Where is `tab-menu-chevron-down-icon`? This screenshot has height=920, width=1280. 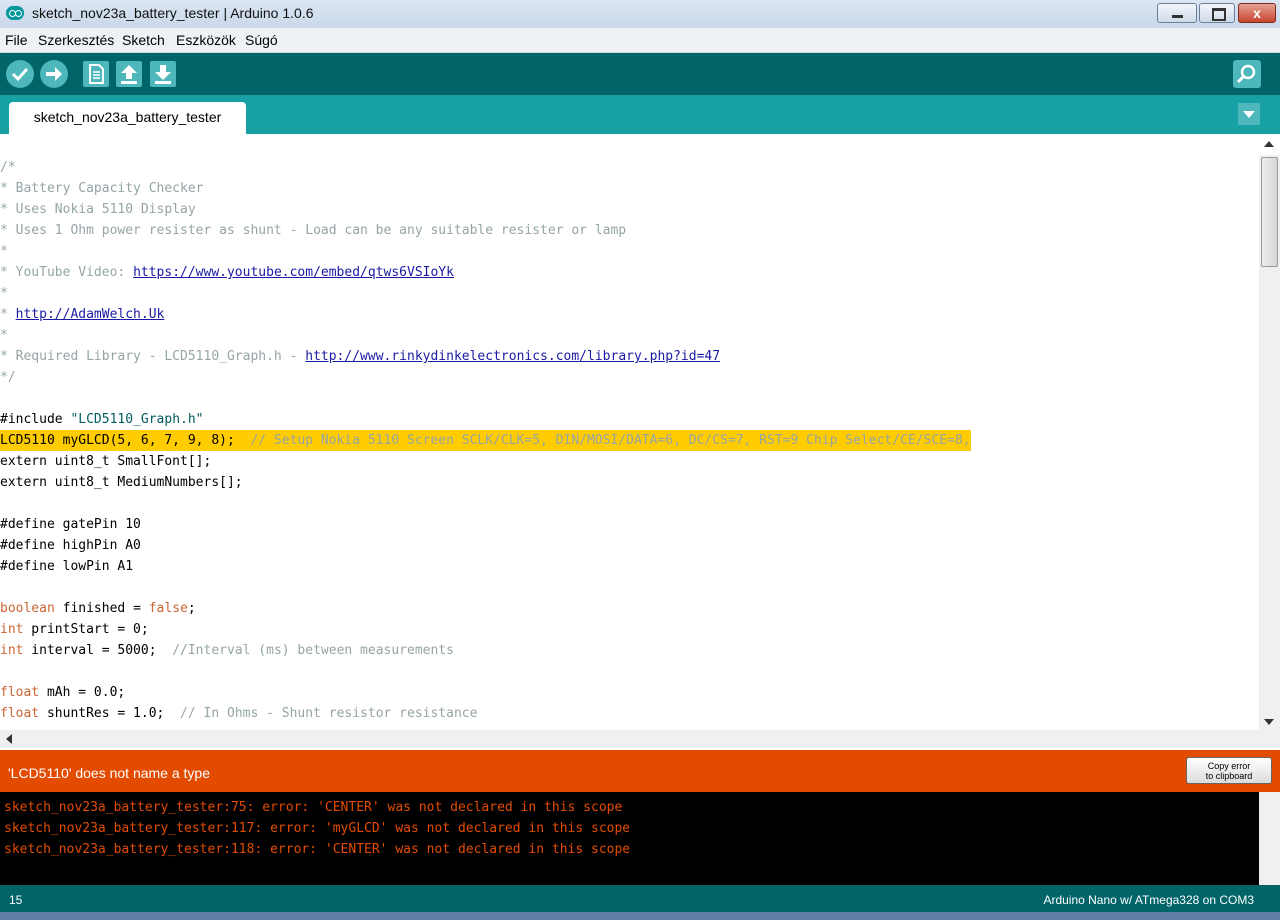 tab-menu-chevron-down-icon is located at coordinates (1249, 114).